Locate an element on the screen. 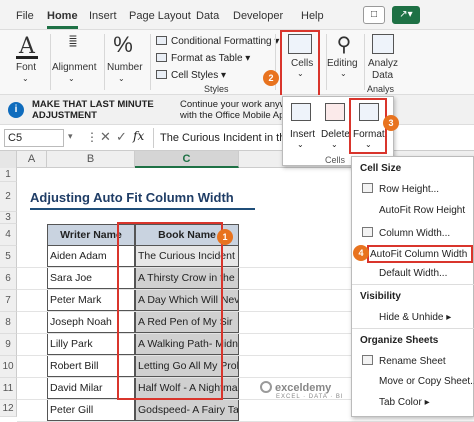 The image size is (474, 422). formula-input: The Curious Incident in the is located at coordinates (225, 138).